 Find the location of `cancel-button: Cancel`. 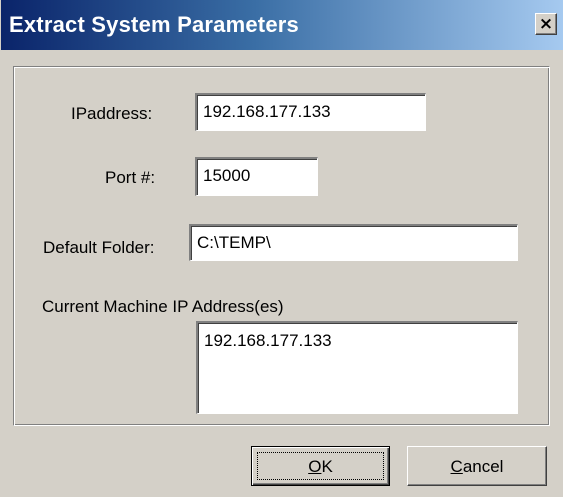

cancel-button: Cancel is located at coordinates (477, 466).